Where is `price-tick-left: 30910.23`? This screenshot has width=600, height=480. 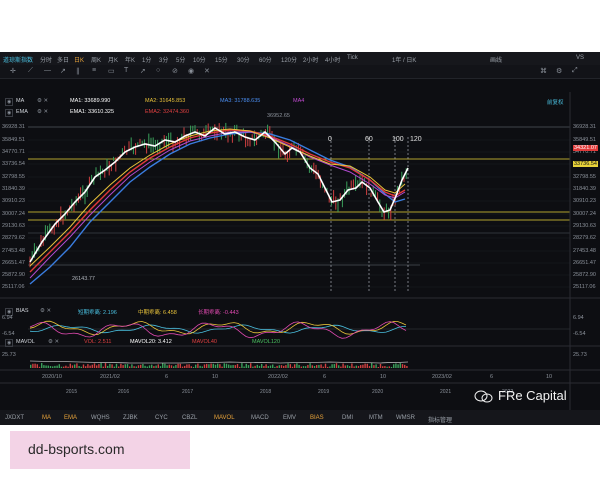 price-tick-left: 30910.23 is located at coordinates (13, 201).